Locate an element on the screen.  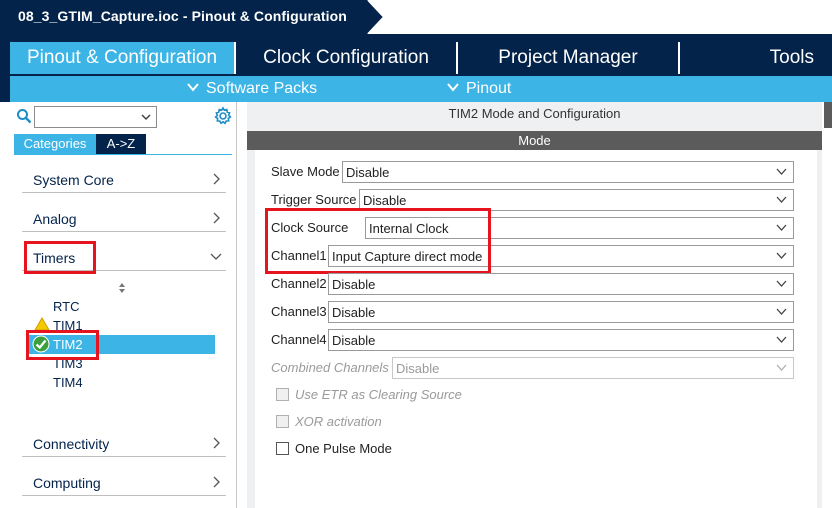
search-combo-input is located at coordinates (95, 117).